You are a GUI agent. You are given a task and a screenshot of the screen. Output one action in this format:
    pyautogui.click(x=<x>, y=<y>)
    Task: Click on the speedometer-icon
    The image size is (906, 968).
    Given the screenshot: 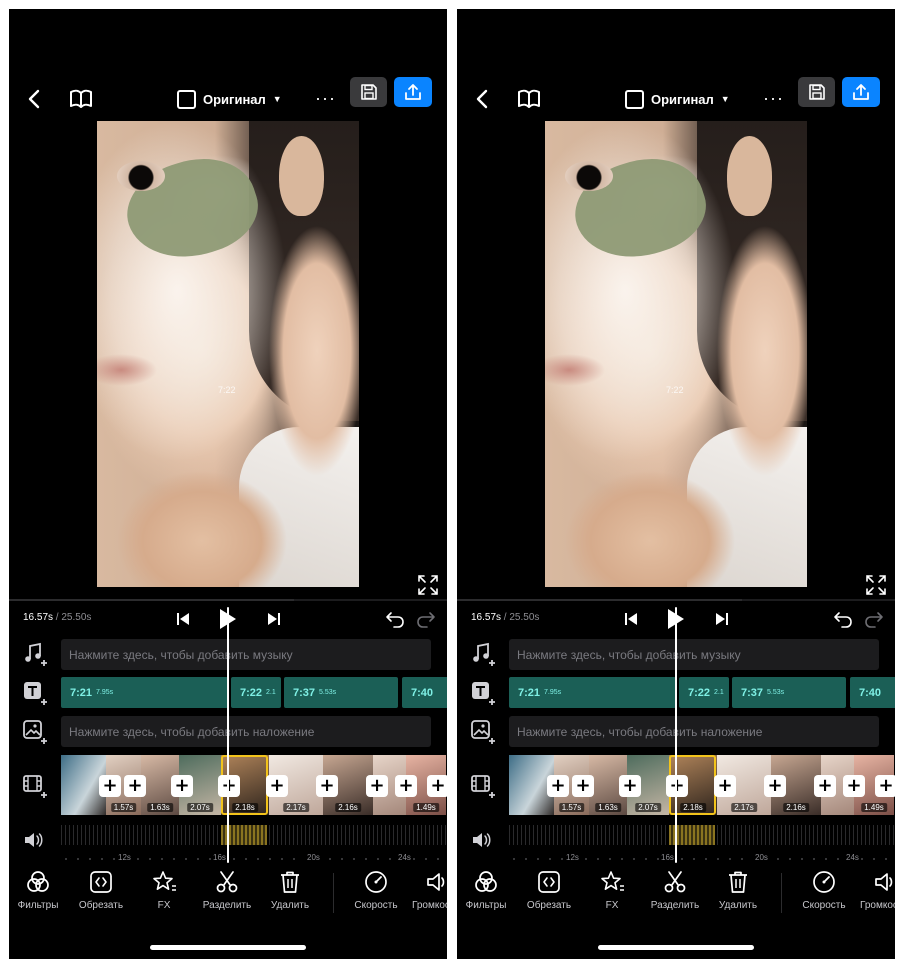 What is the action you would take?
    pyautogui.click(x=824, y=882)
    